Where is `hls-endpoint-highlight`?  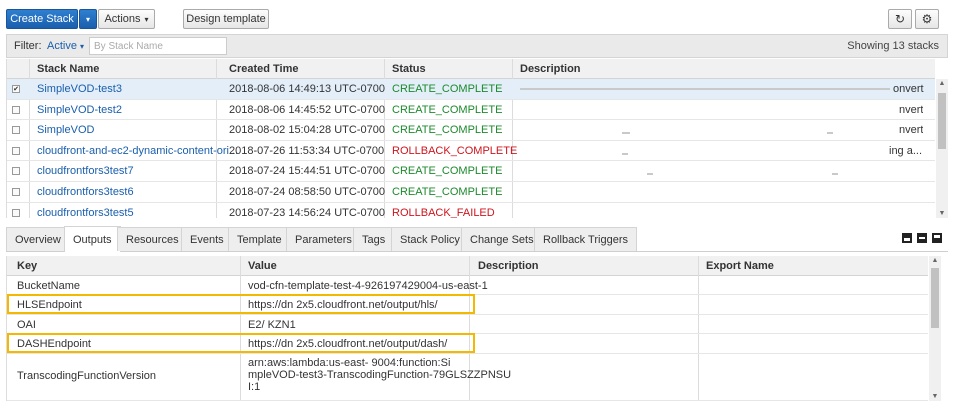 hls-endpoint-highlight is located at coordinates (241, 304).